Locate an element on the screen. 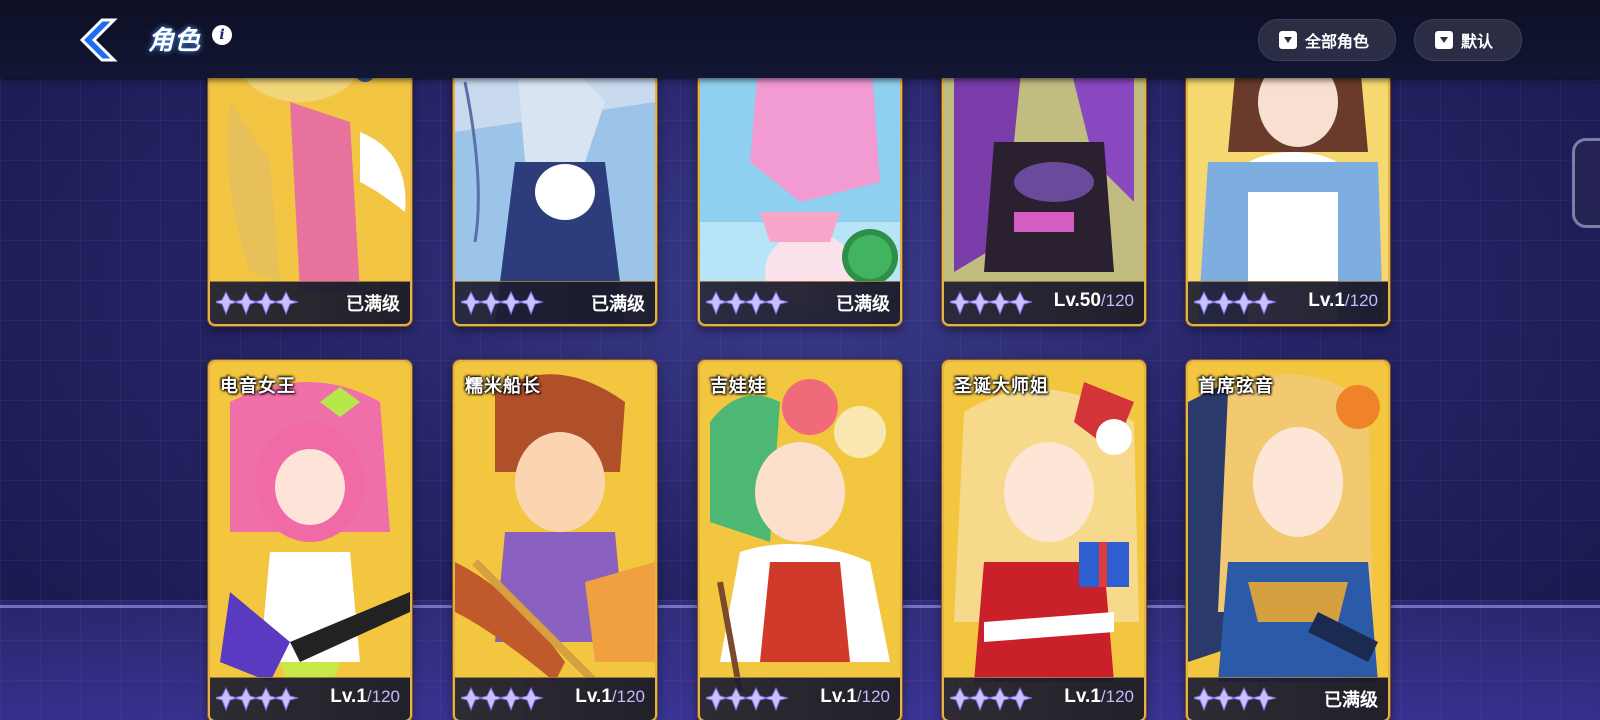 This screenshot has height=720, width=1600. filter-all-characters-button: 全部角色 is located at coordinates (1327, 40).